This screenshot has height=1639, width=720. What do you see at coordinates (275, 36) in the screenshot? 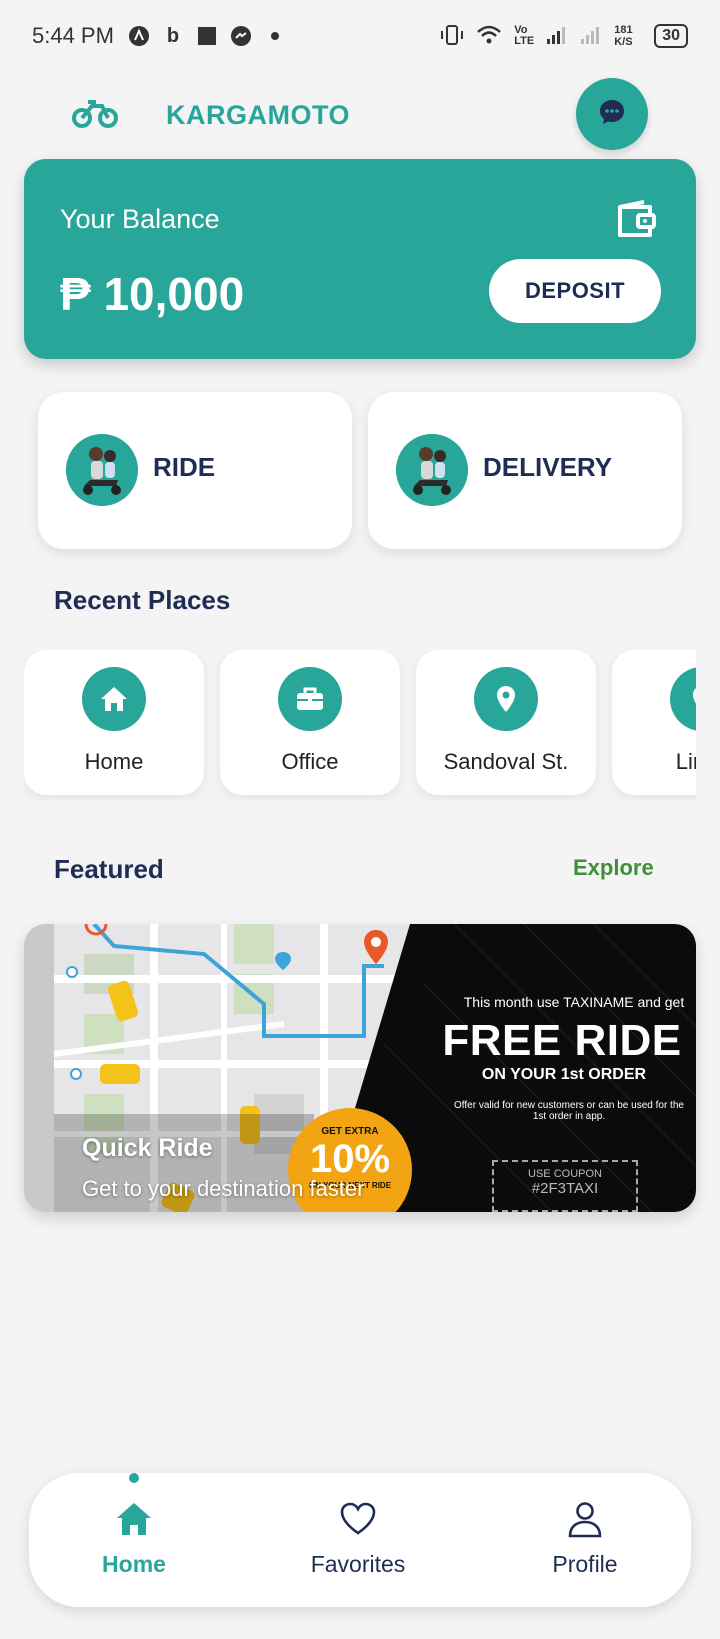
I see `dot-icon` at bounding box center [275, 36].